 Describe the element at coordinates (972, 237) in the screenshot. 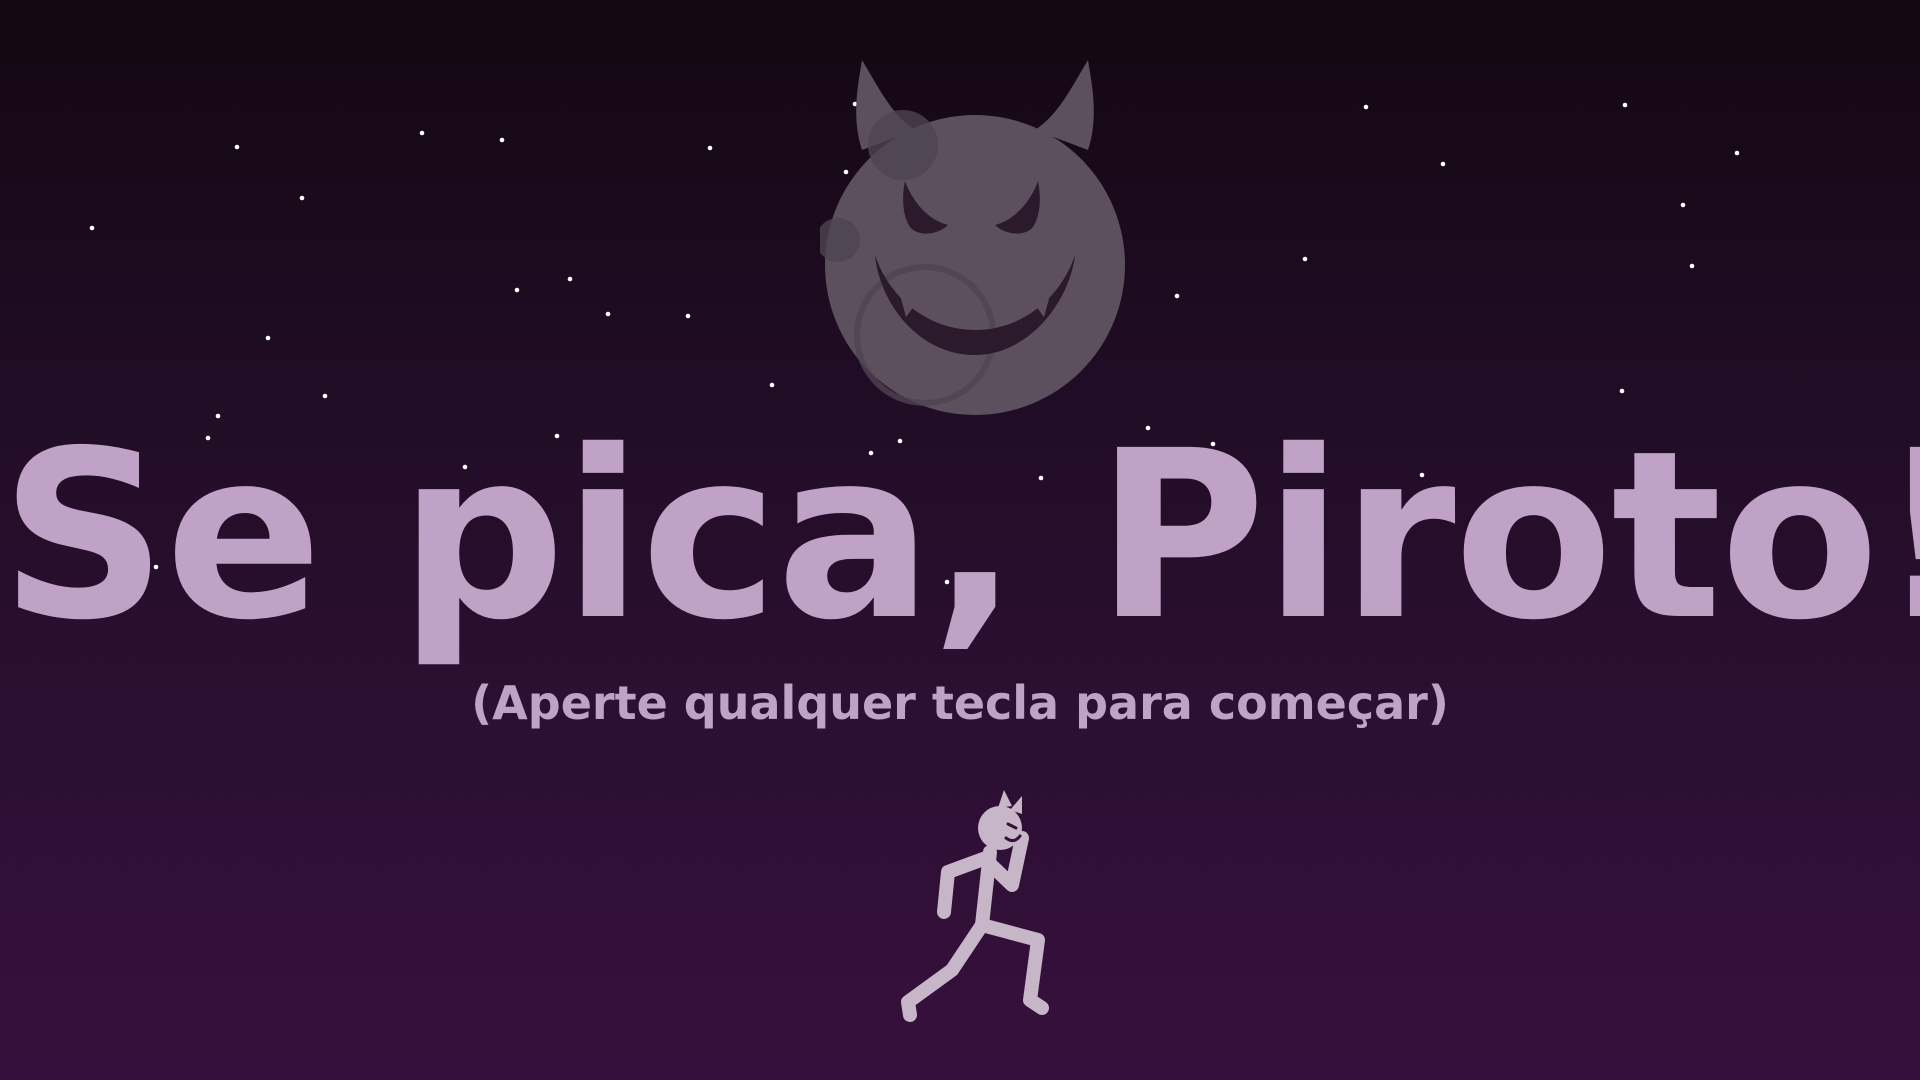

I see `devil-moon-icon` at that location.